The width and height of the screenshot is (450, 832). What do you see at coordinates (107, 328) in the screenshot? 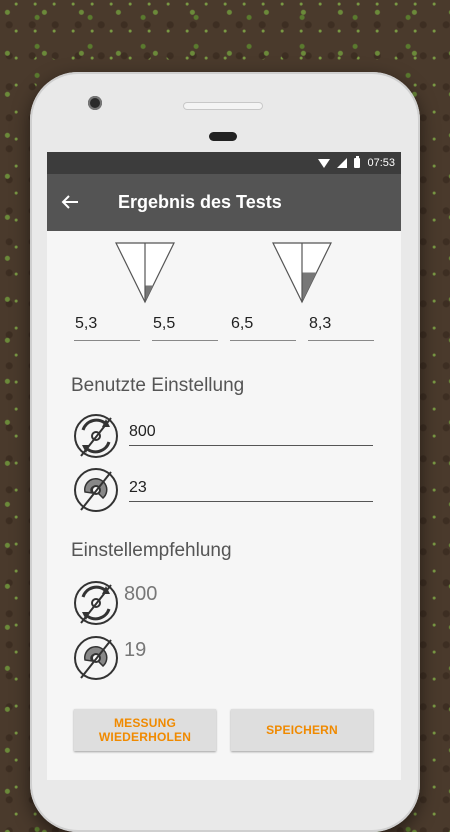
I see `measurement-field-1: 5,3` at bounding box center [107, 328].